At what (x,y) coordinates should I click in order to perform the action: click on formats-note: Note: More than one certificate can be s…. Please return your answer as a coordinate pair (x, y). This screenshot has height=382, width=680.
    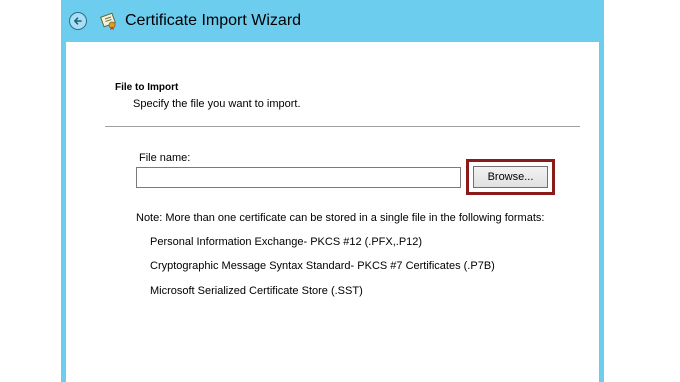
    Looking at the image, I should click on (340, 218).